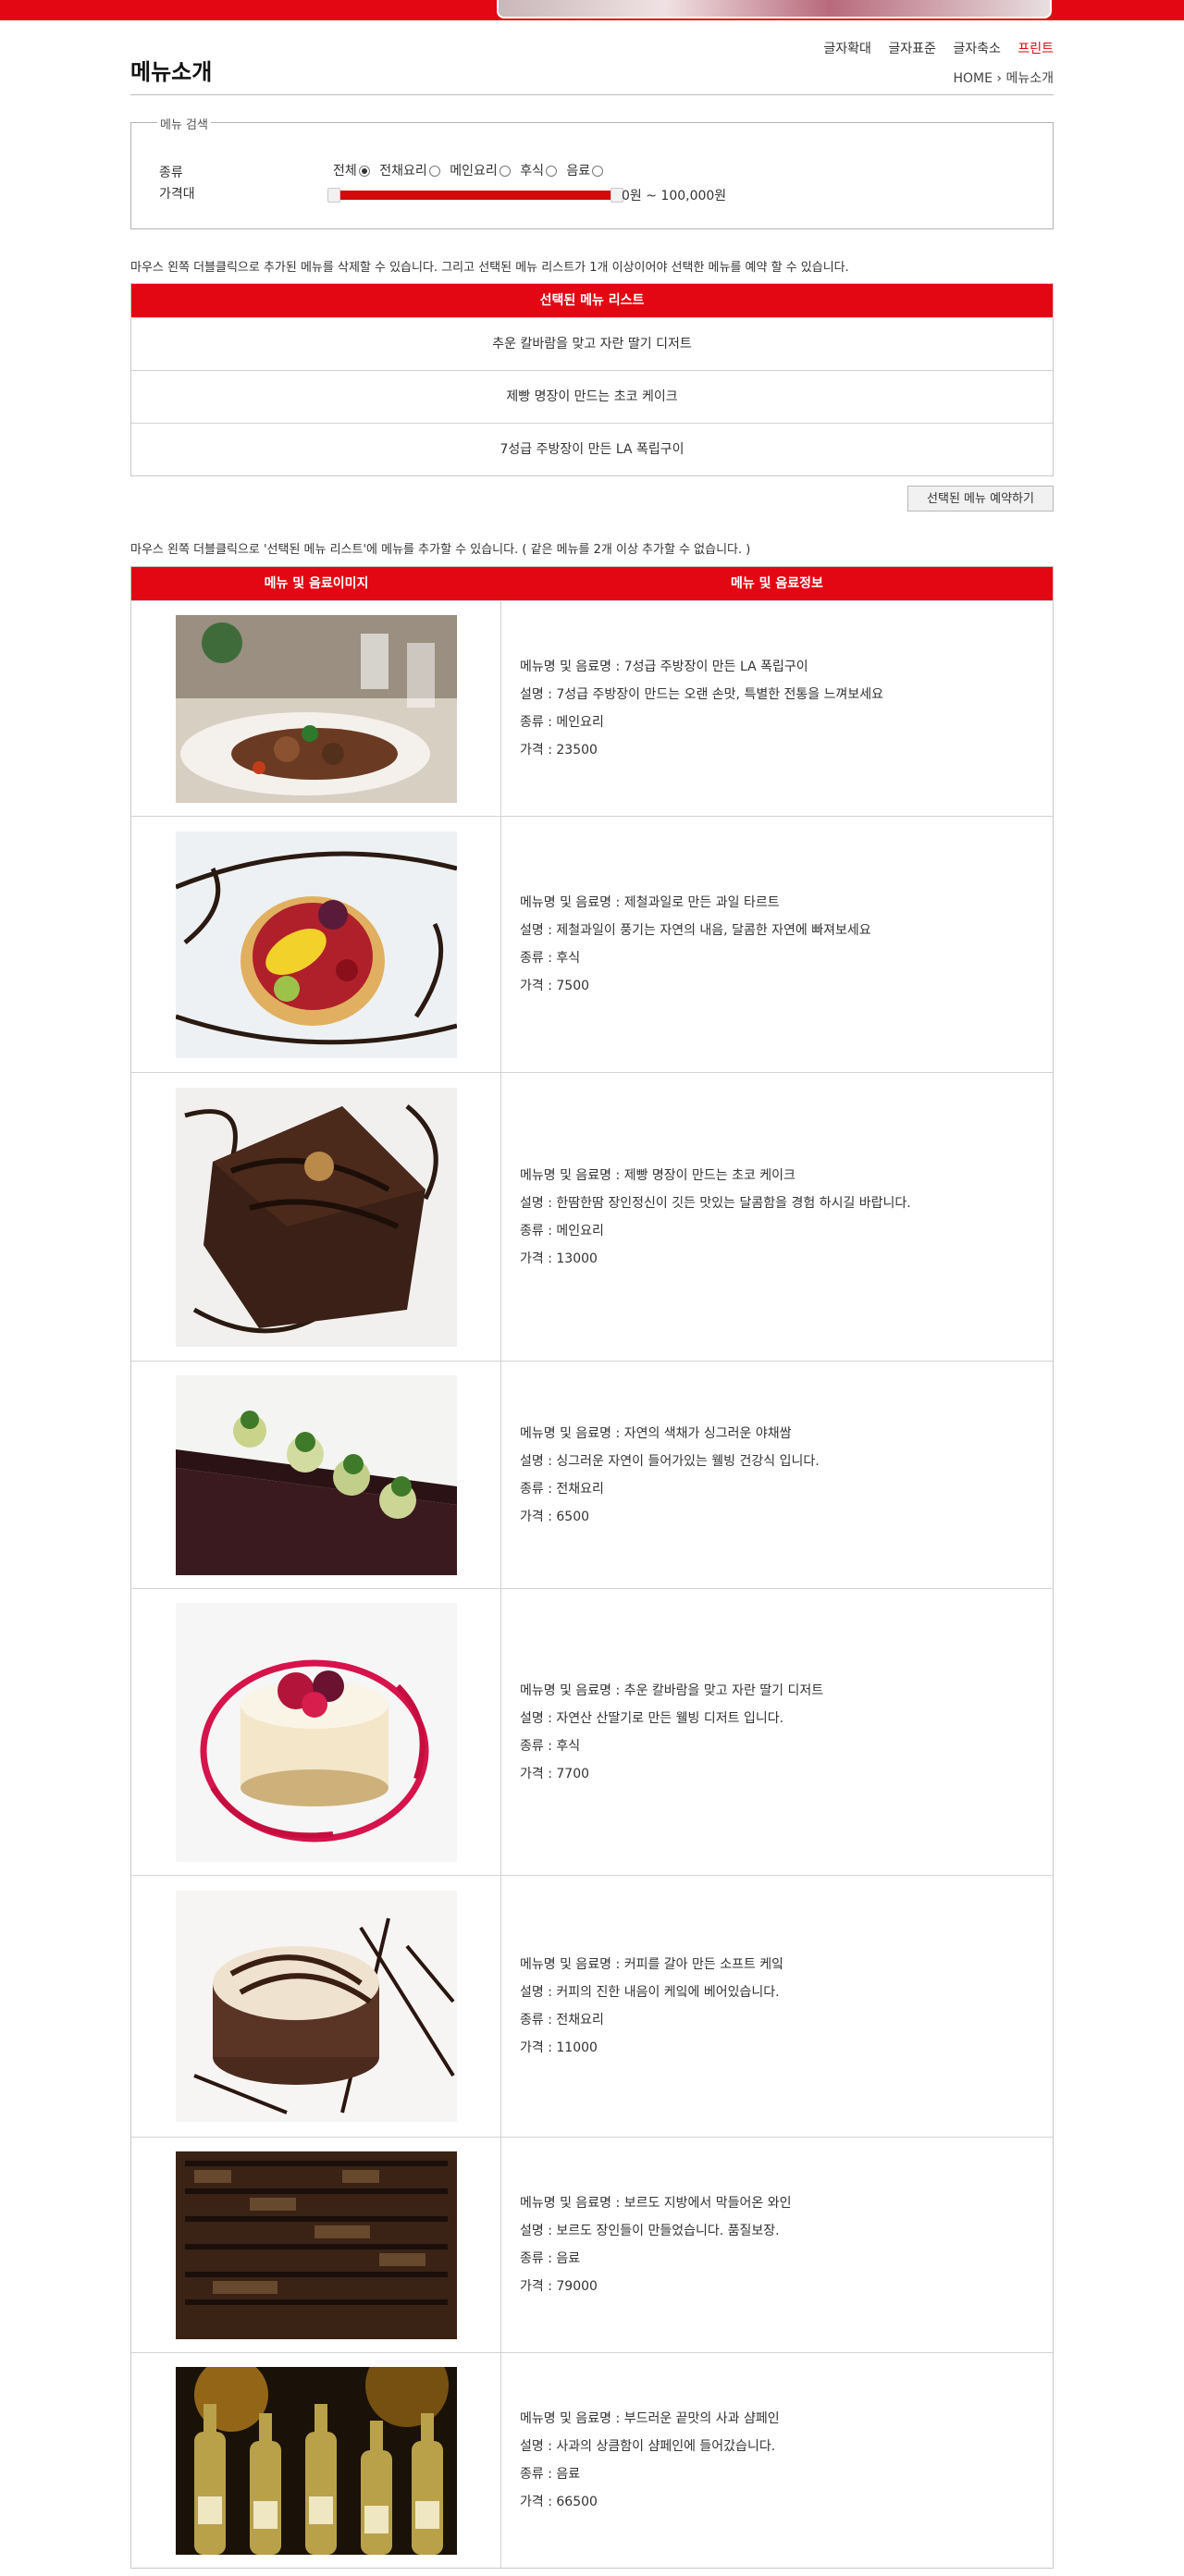  Describe the element at coordinates (668, 2231) in the screenshot. I see `menu-desc: 보르도 장인들이 만들었습니다. 품질보장.` at that location.